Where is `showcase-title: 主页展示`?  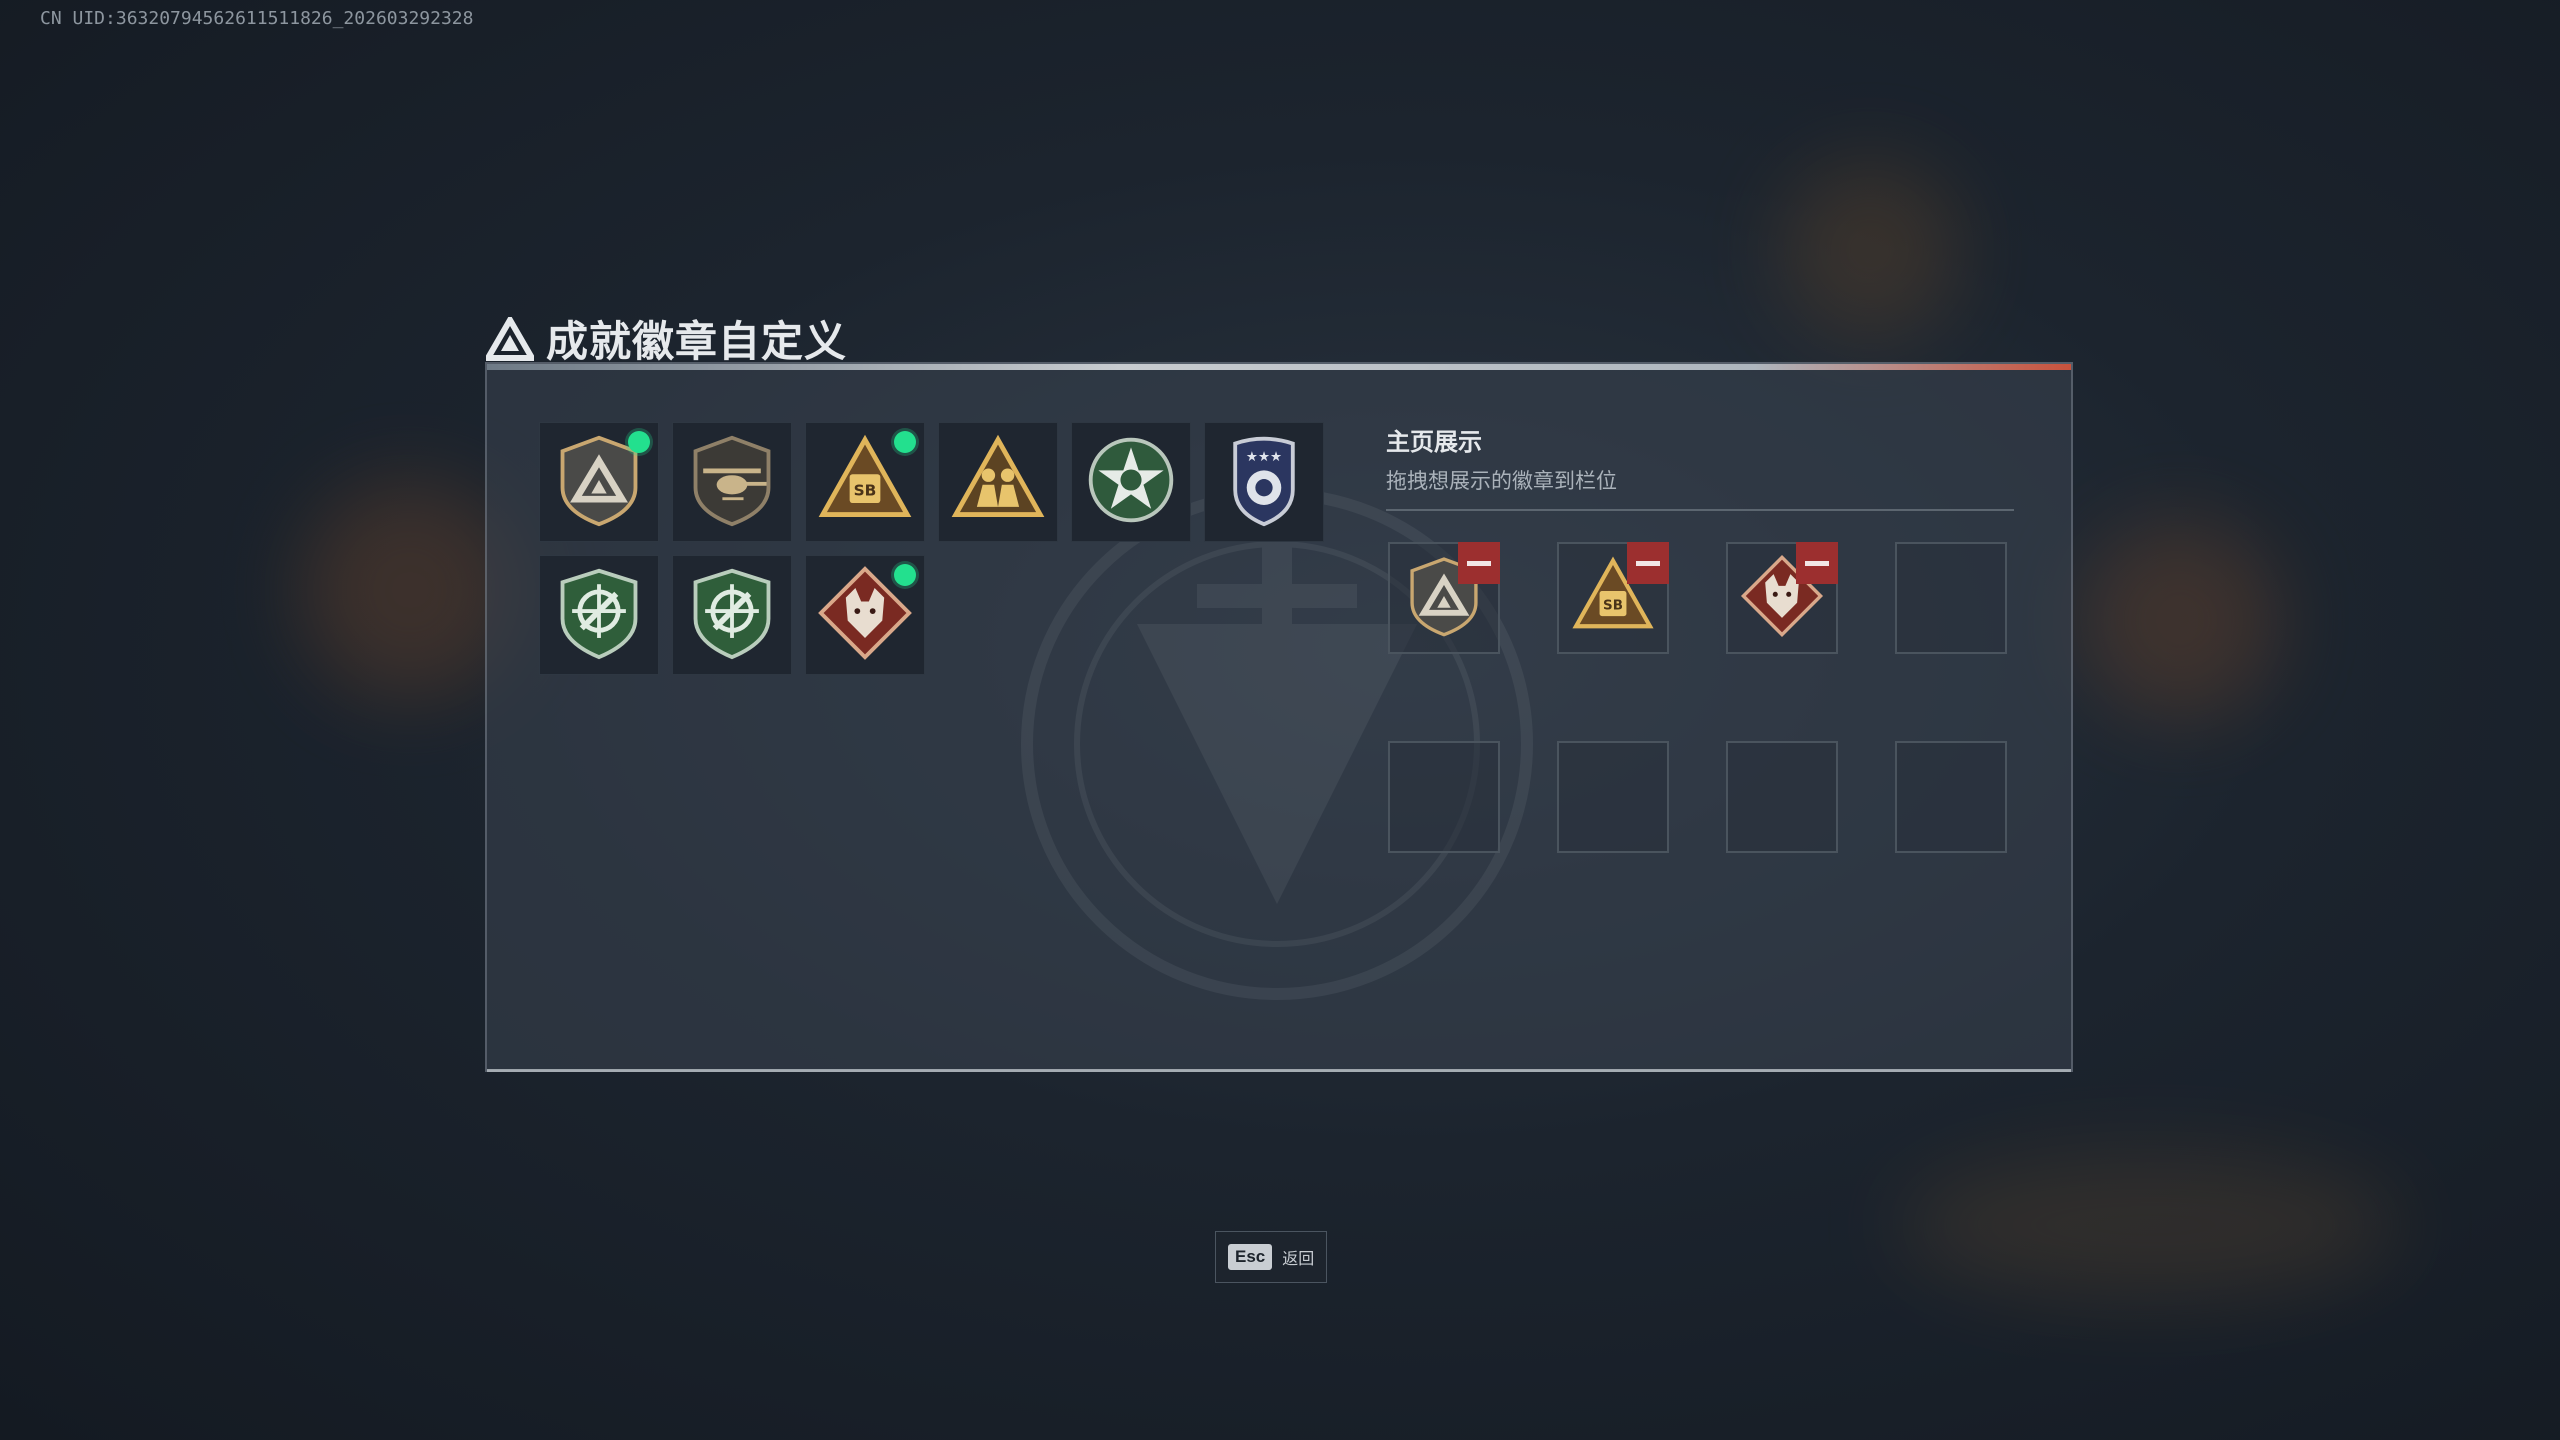 showcase-title: 主页展示 is located at coordinates (1434, 442).